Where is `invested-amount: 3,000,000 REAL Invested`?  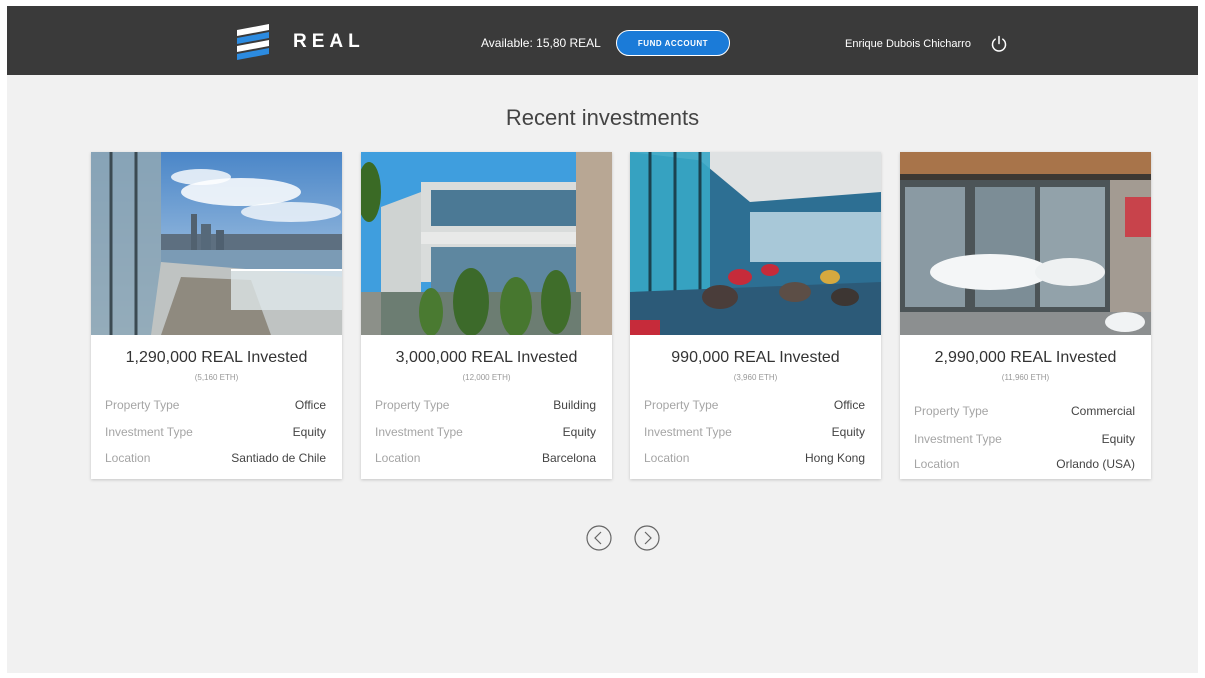
invested-amount: 3,000,000 REAL Invested is located at coordinates (486, 357).